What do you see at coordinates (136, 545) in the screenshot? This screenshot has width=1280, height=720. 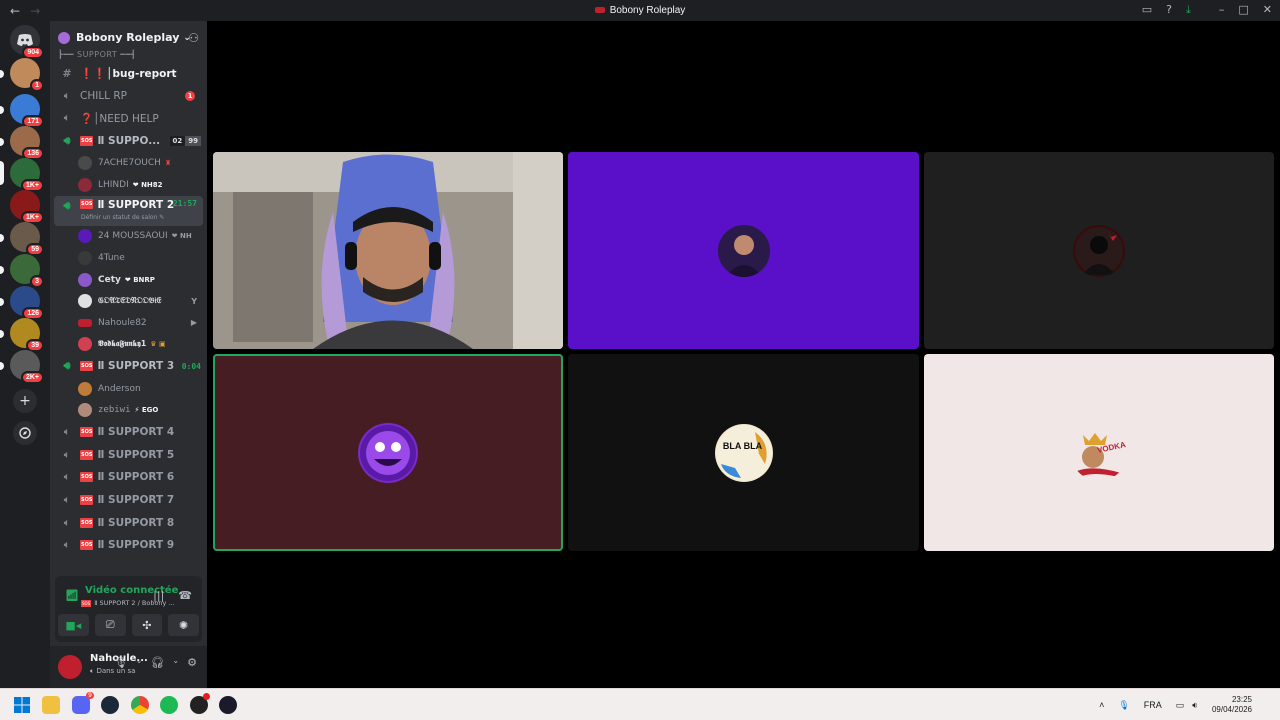 I see `channel-name: Ⅱ SUPPORT 9` at bounding box center [136, 545].